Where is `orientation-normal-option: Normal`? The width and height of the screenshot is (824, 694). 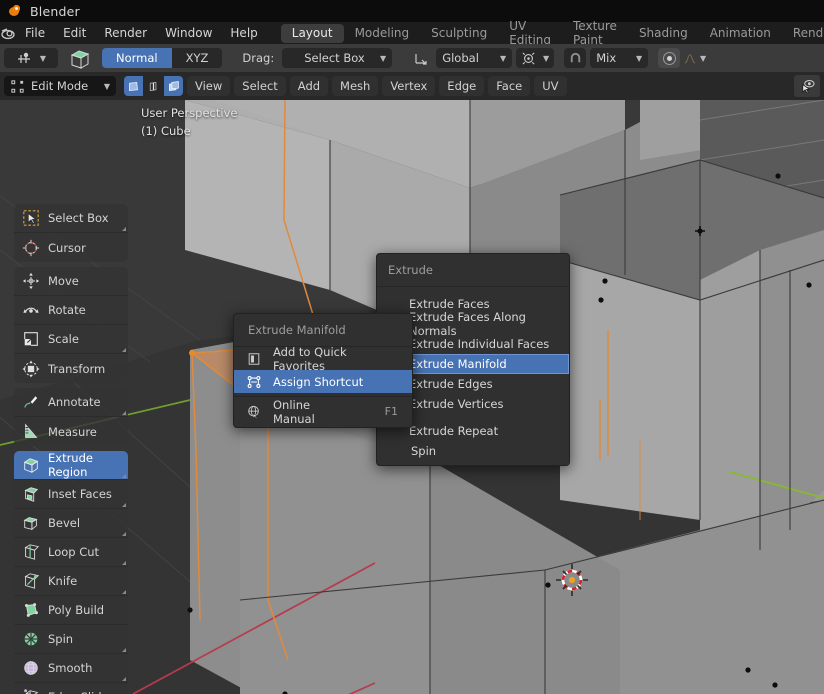 orientation-normal-option: Normal is located at coordinates (137, 58).